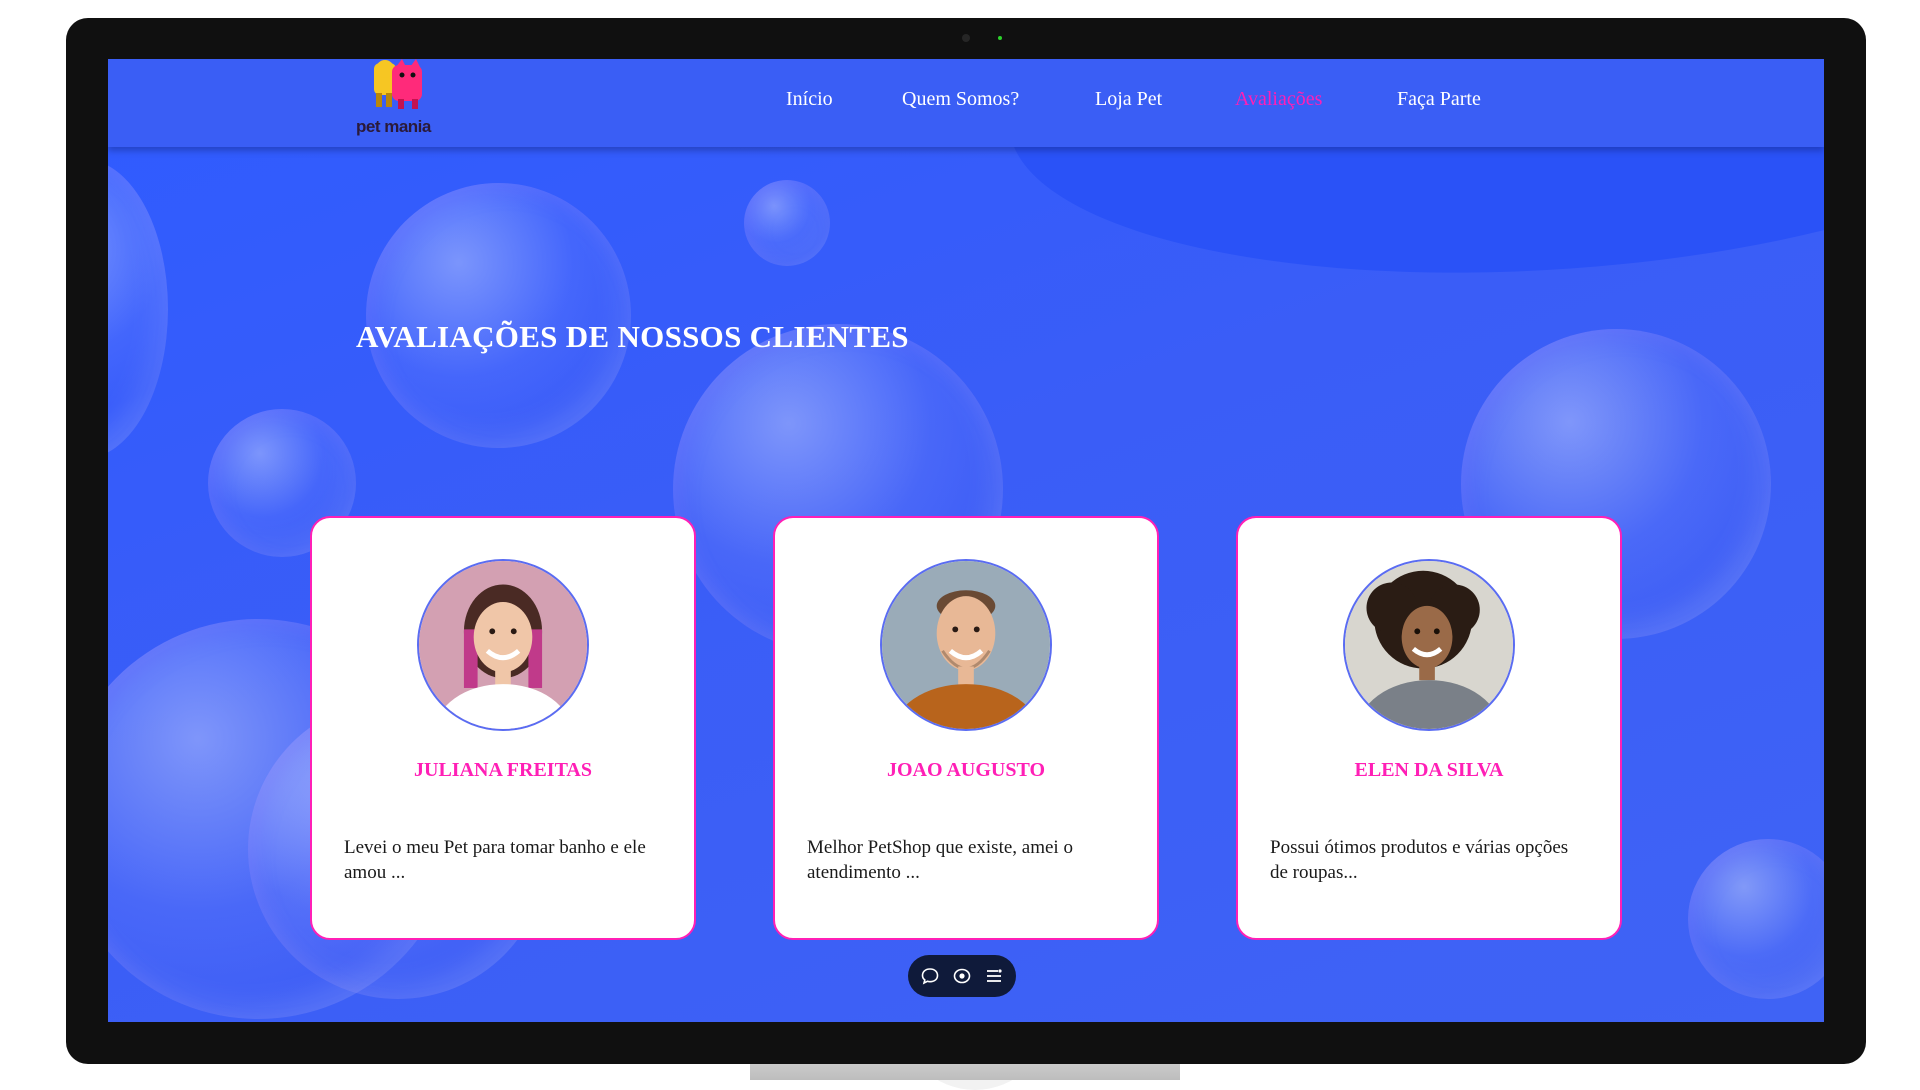 The image size is (1920, 1090). I want to click on reviewer-name: JOAO AUGUSTO, so click(966, 770).